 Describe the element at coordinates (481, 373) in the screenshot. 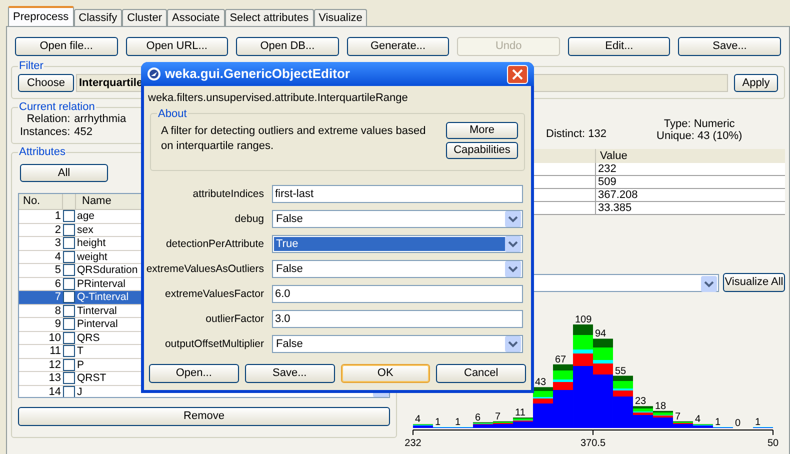

I see `dialog-button: Cancel` at that location.